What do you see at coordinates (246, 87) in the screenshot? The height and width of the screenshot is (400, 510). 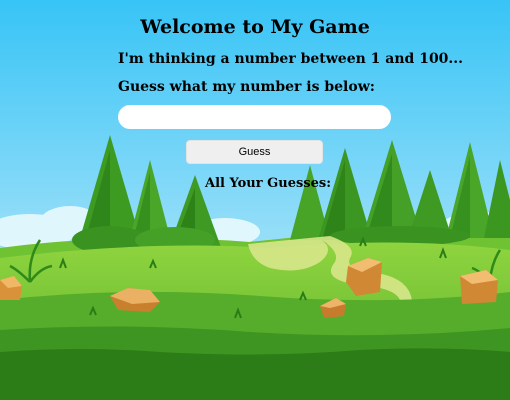 I see `guess-prompt: Guess what my number is below:` at bounding box center [246, 87].